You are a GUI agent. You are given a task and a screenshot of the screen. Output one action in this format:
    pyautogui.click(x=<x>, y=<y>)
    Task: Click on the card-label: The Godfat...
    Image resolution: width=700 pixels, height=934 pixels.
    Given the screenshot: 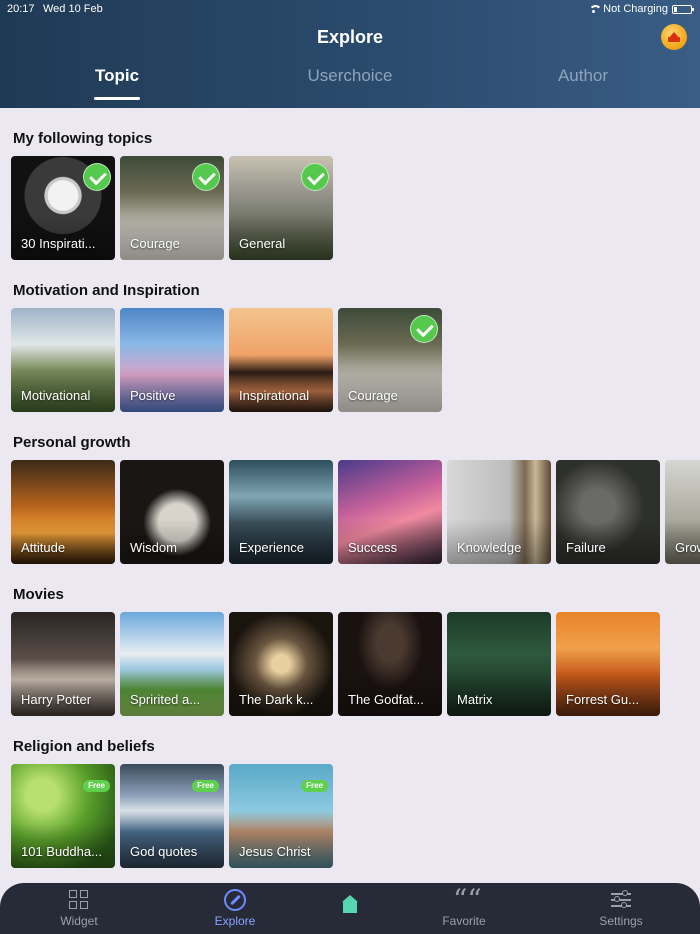 What is the action you would take?
    pyautogui.click(x=386, y=699)
    